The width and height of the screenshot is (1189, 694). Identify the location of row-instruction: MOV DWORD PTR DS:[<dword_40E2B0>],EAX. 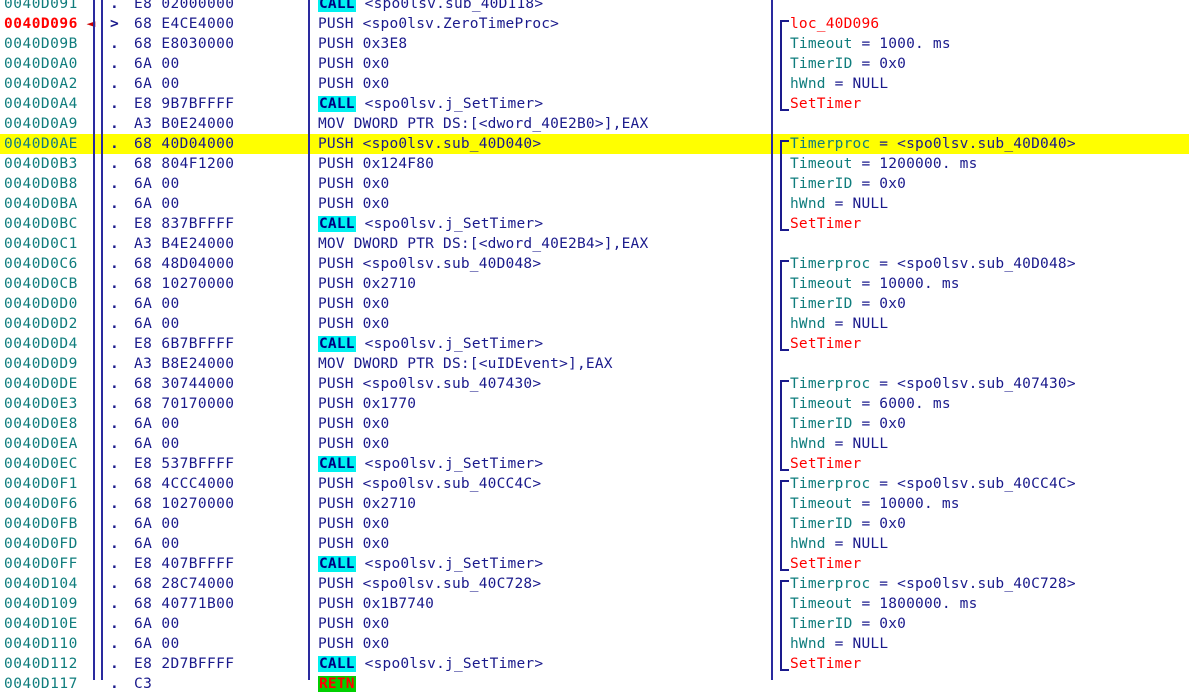
(483, 124).